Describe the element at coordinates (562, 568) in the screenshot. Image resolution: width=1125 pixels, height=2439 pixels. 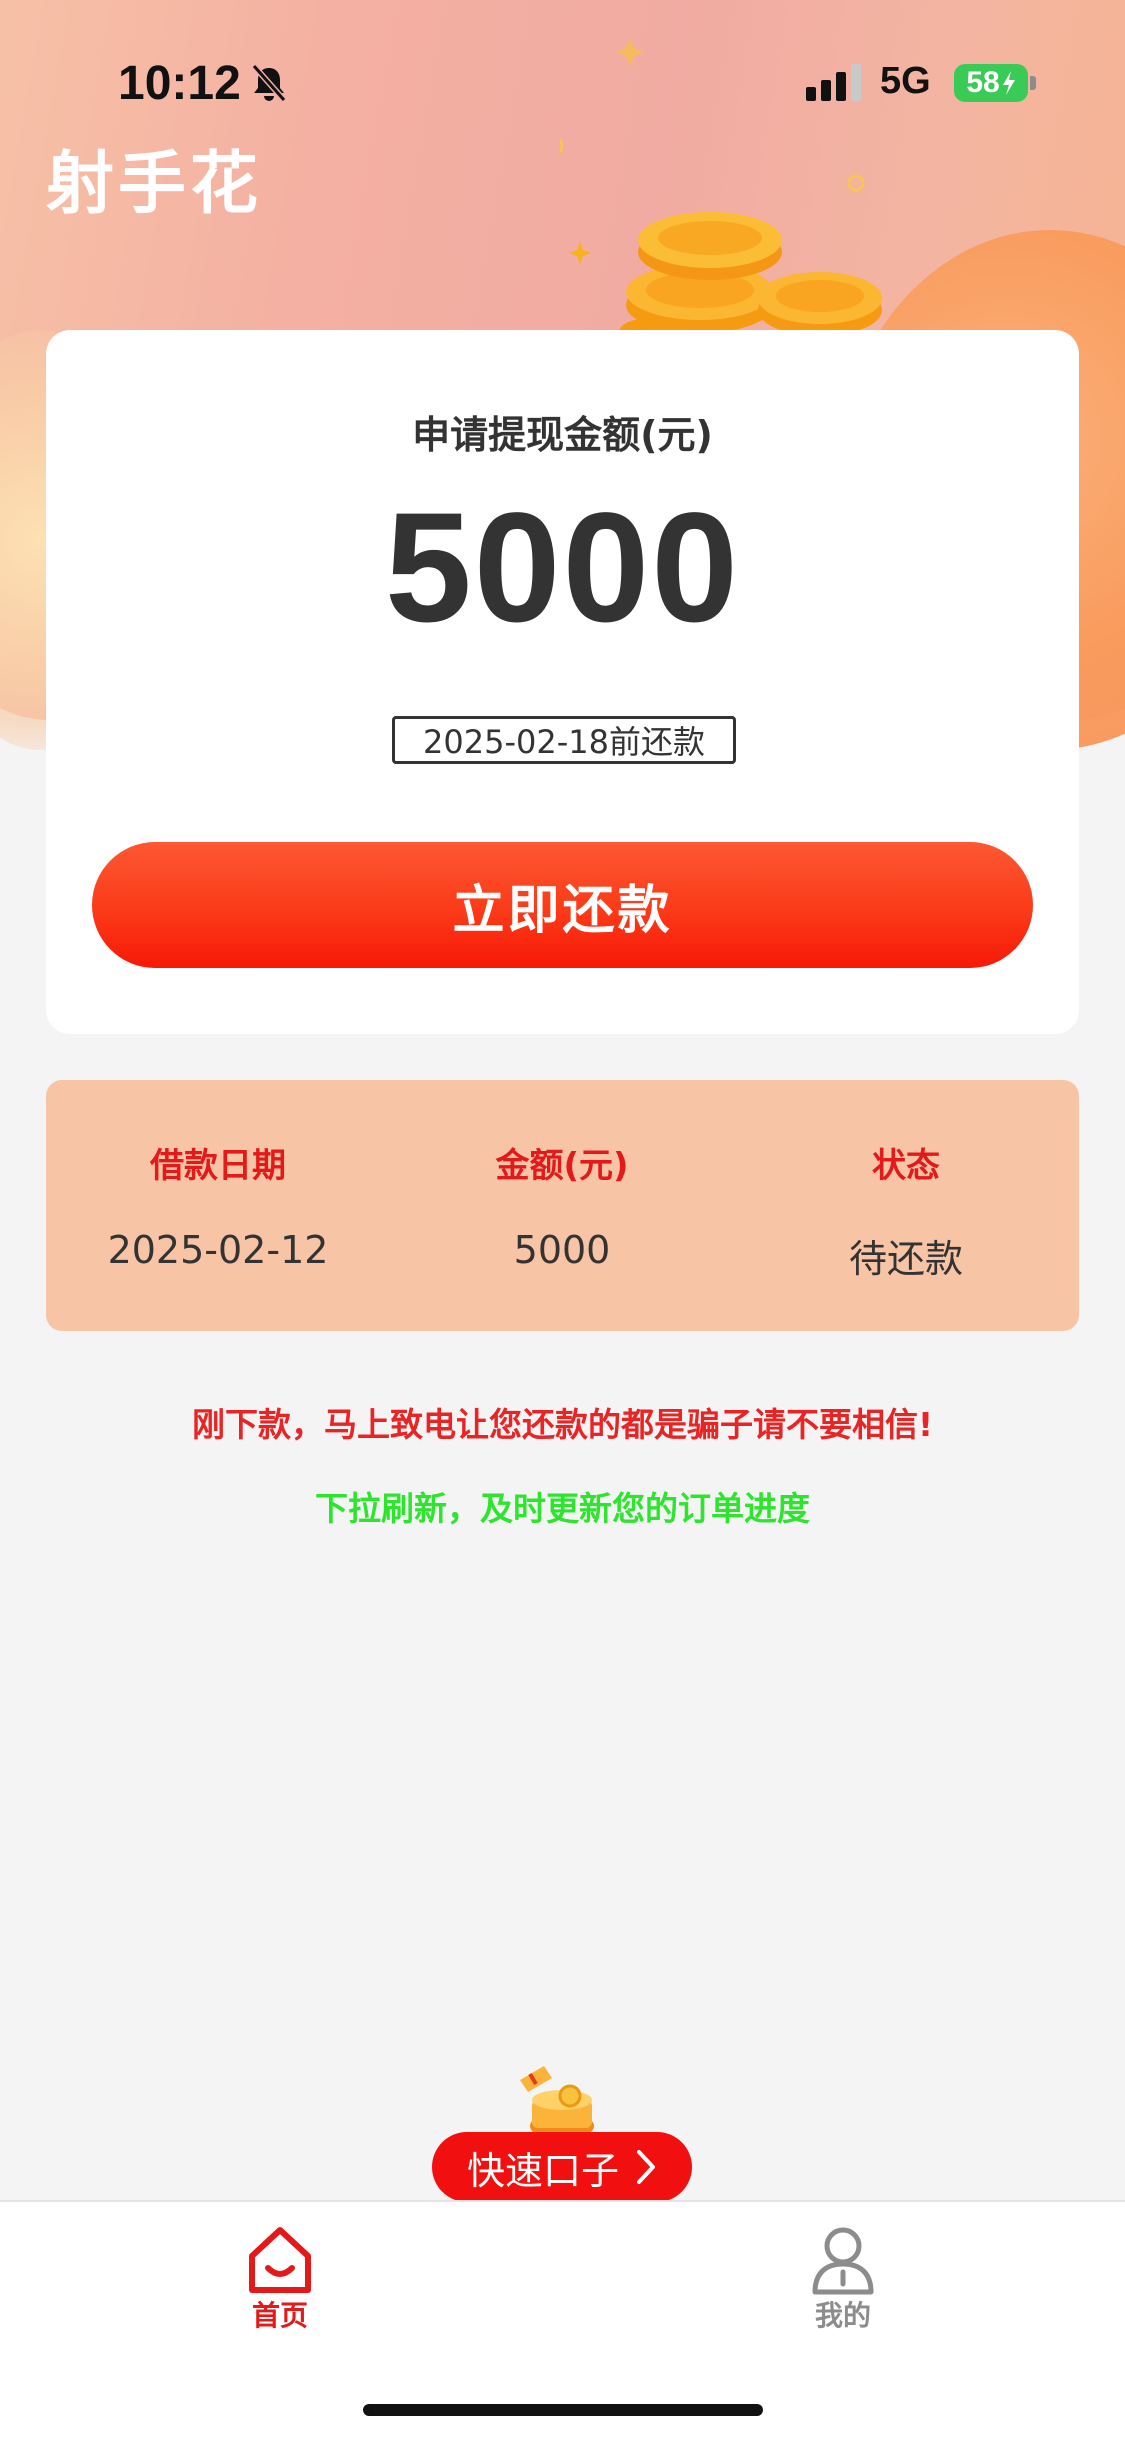
I see `withdraw-amount: 5000` at that location.